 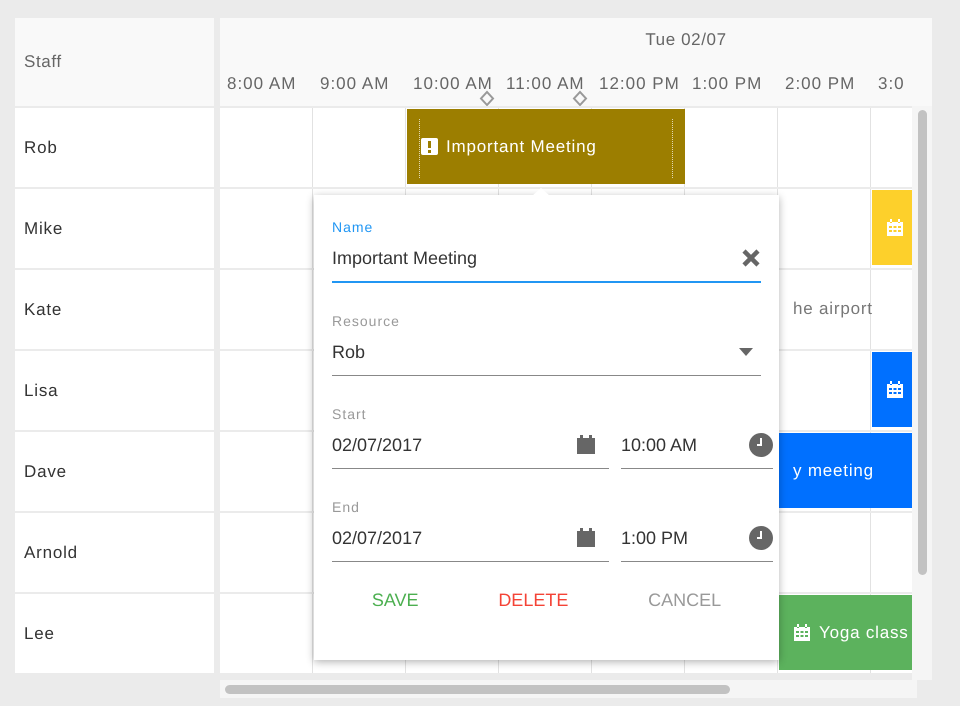 What do you see at coordinates (349, 414) in the screenshot?
I see `field-label: Start` at bounding box center [349, 414].